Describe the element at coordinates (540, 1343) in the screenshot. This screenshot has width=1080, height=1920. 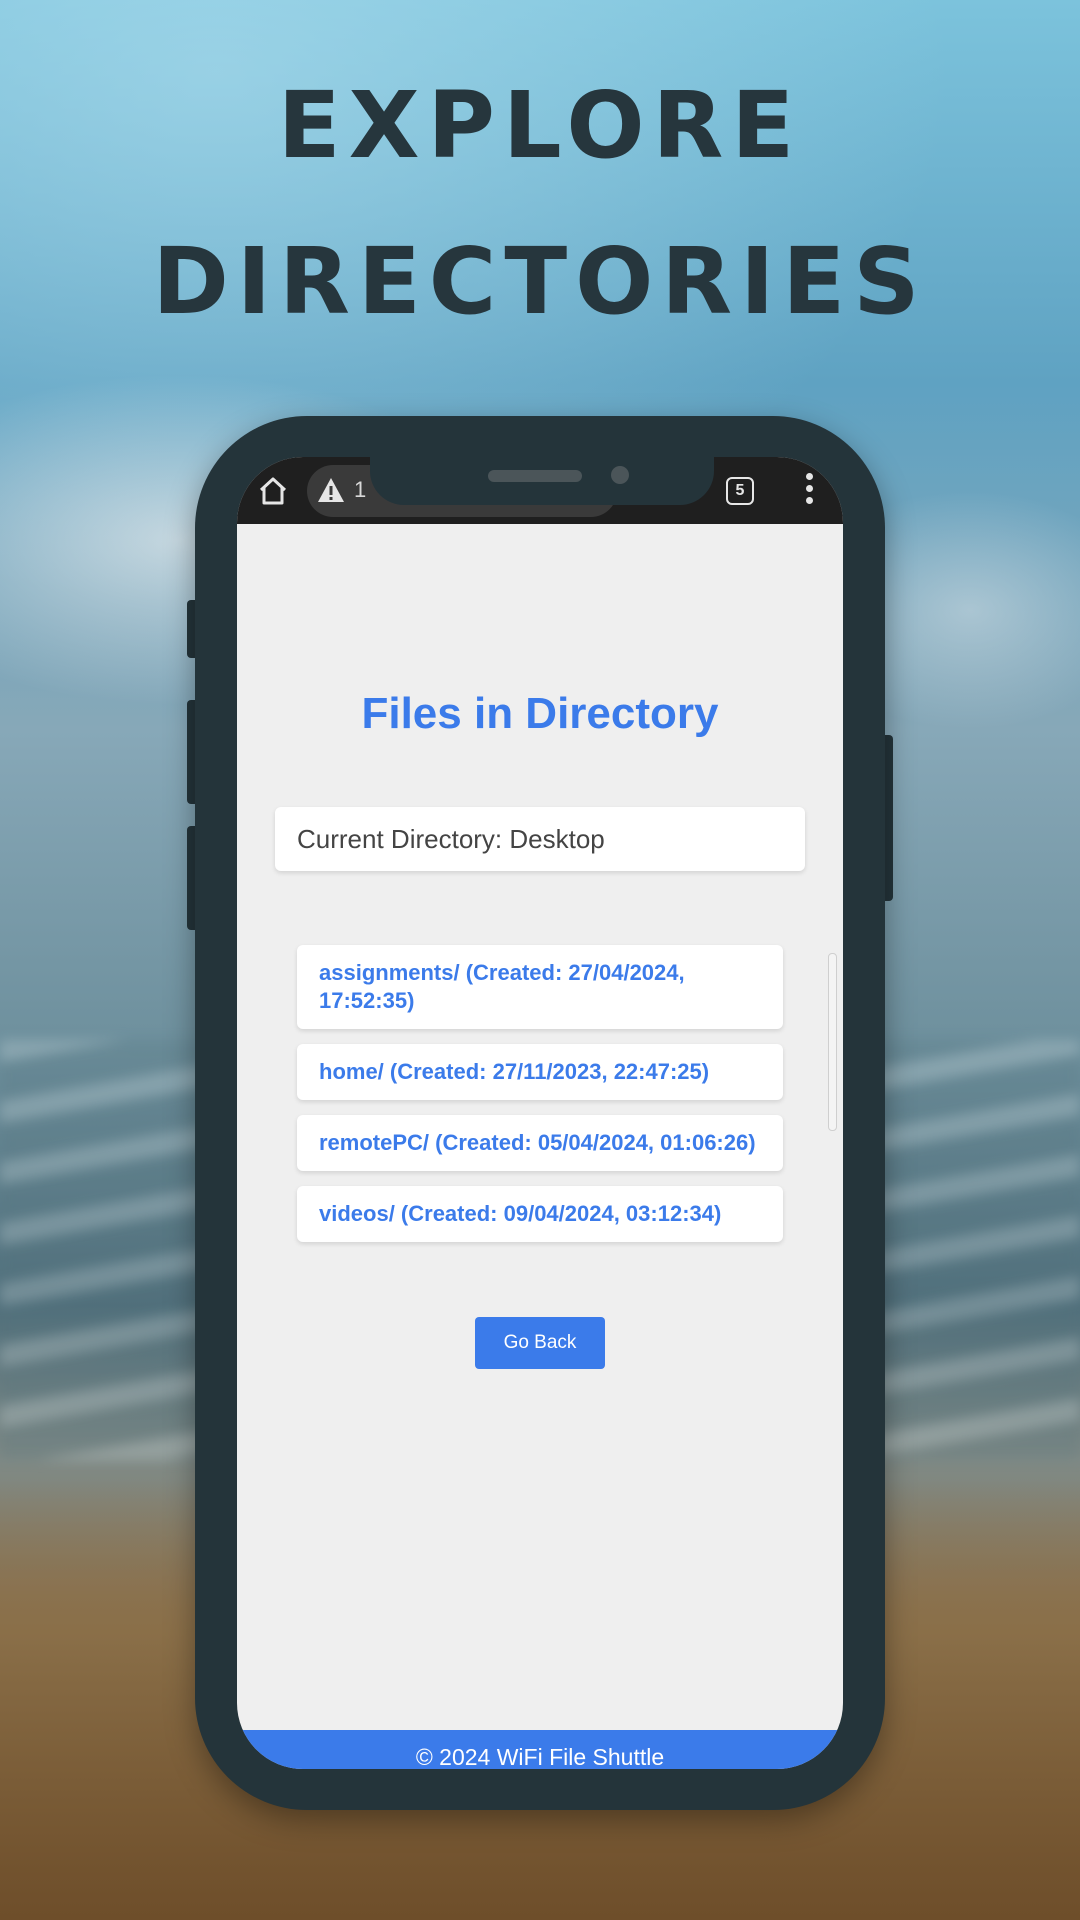
I see `go-back-button: Go Back` at that location.